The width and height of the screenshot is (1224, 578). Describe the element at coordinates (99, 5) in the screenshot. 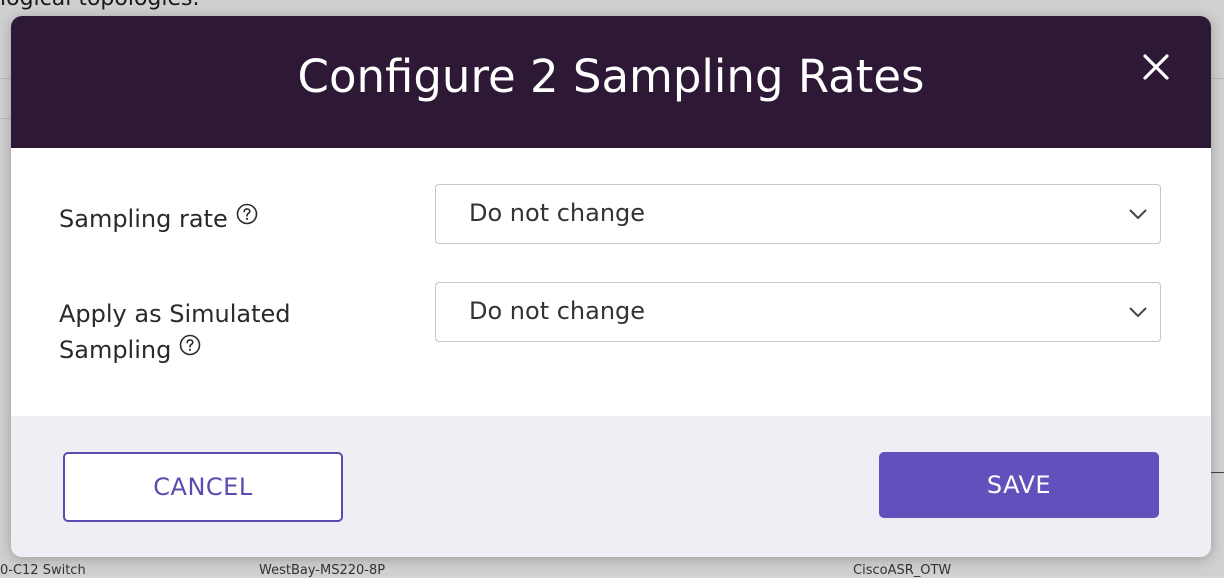

I see `background-text: logical topologies.` at that location.